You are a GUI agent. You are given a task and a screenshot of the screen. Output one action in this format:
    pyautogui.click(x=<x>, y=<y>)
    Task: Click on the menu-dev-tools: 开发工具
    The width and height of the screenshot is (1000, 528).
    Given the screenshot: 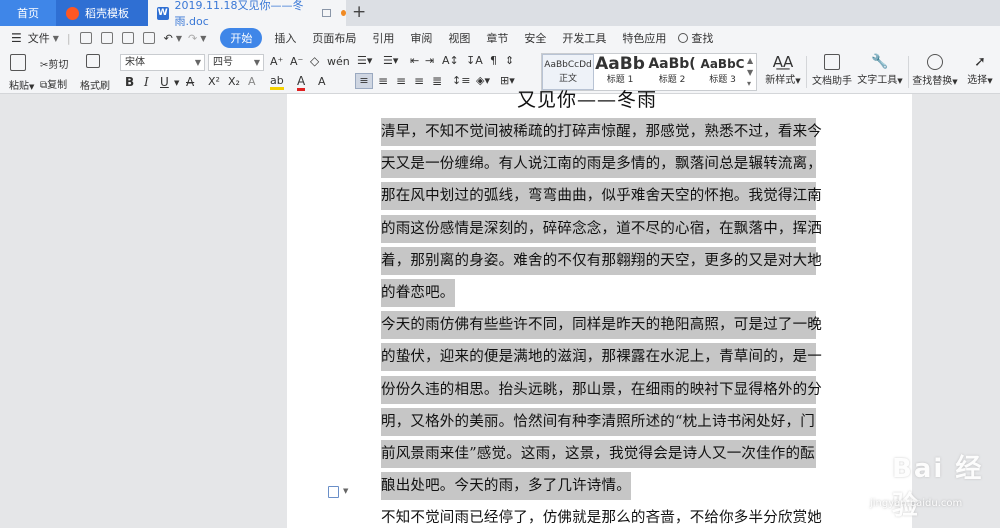 What is the action you would take?
    pyautogui.click(x=584, y=38)
    